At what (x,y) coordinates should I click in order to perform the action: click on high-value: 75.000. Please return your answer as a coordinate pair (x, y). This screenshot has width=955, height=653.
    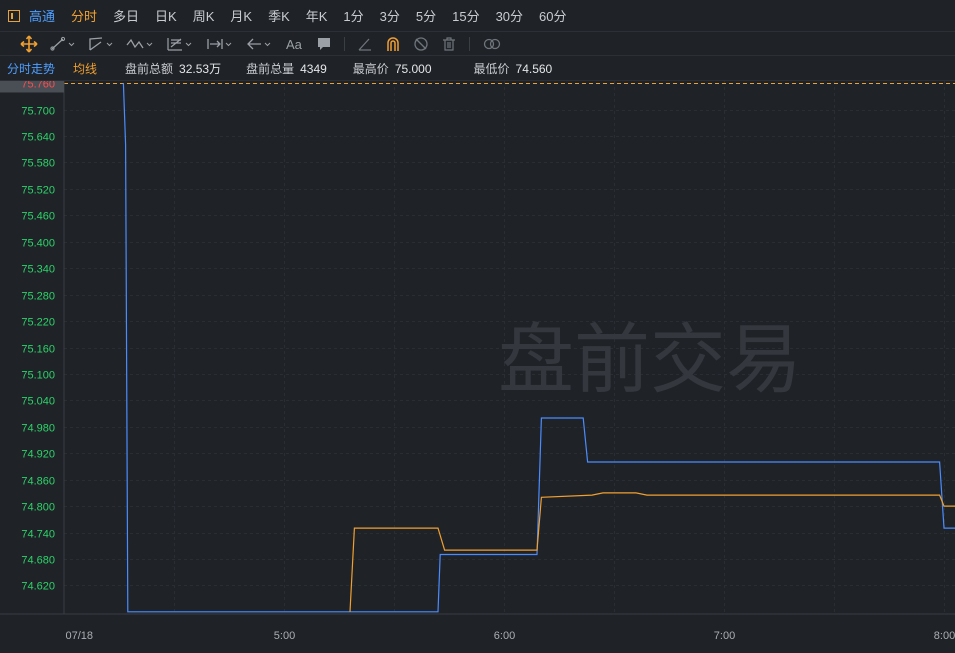
    Looking at the image, I should click on (413, 68).